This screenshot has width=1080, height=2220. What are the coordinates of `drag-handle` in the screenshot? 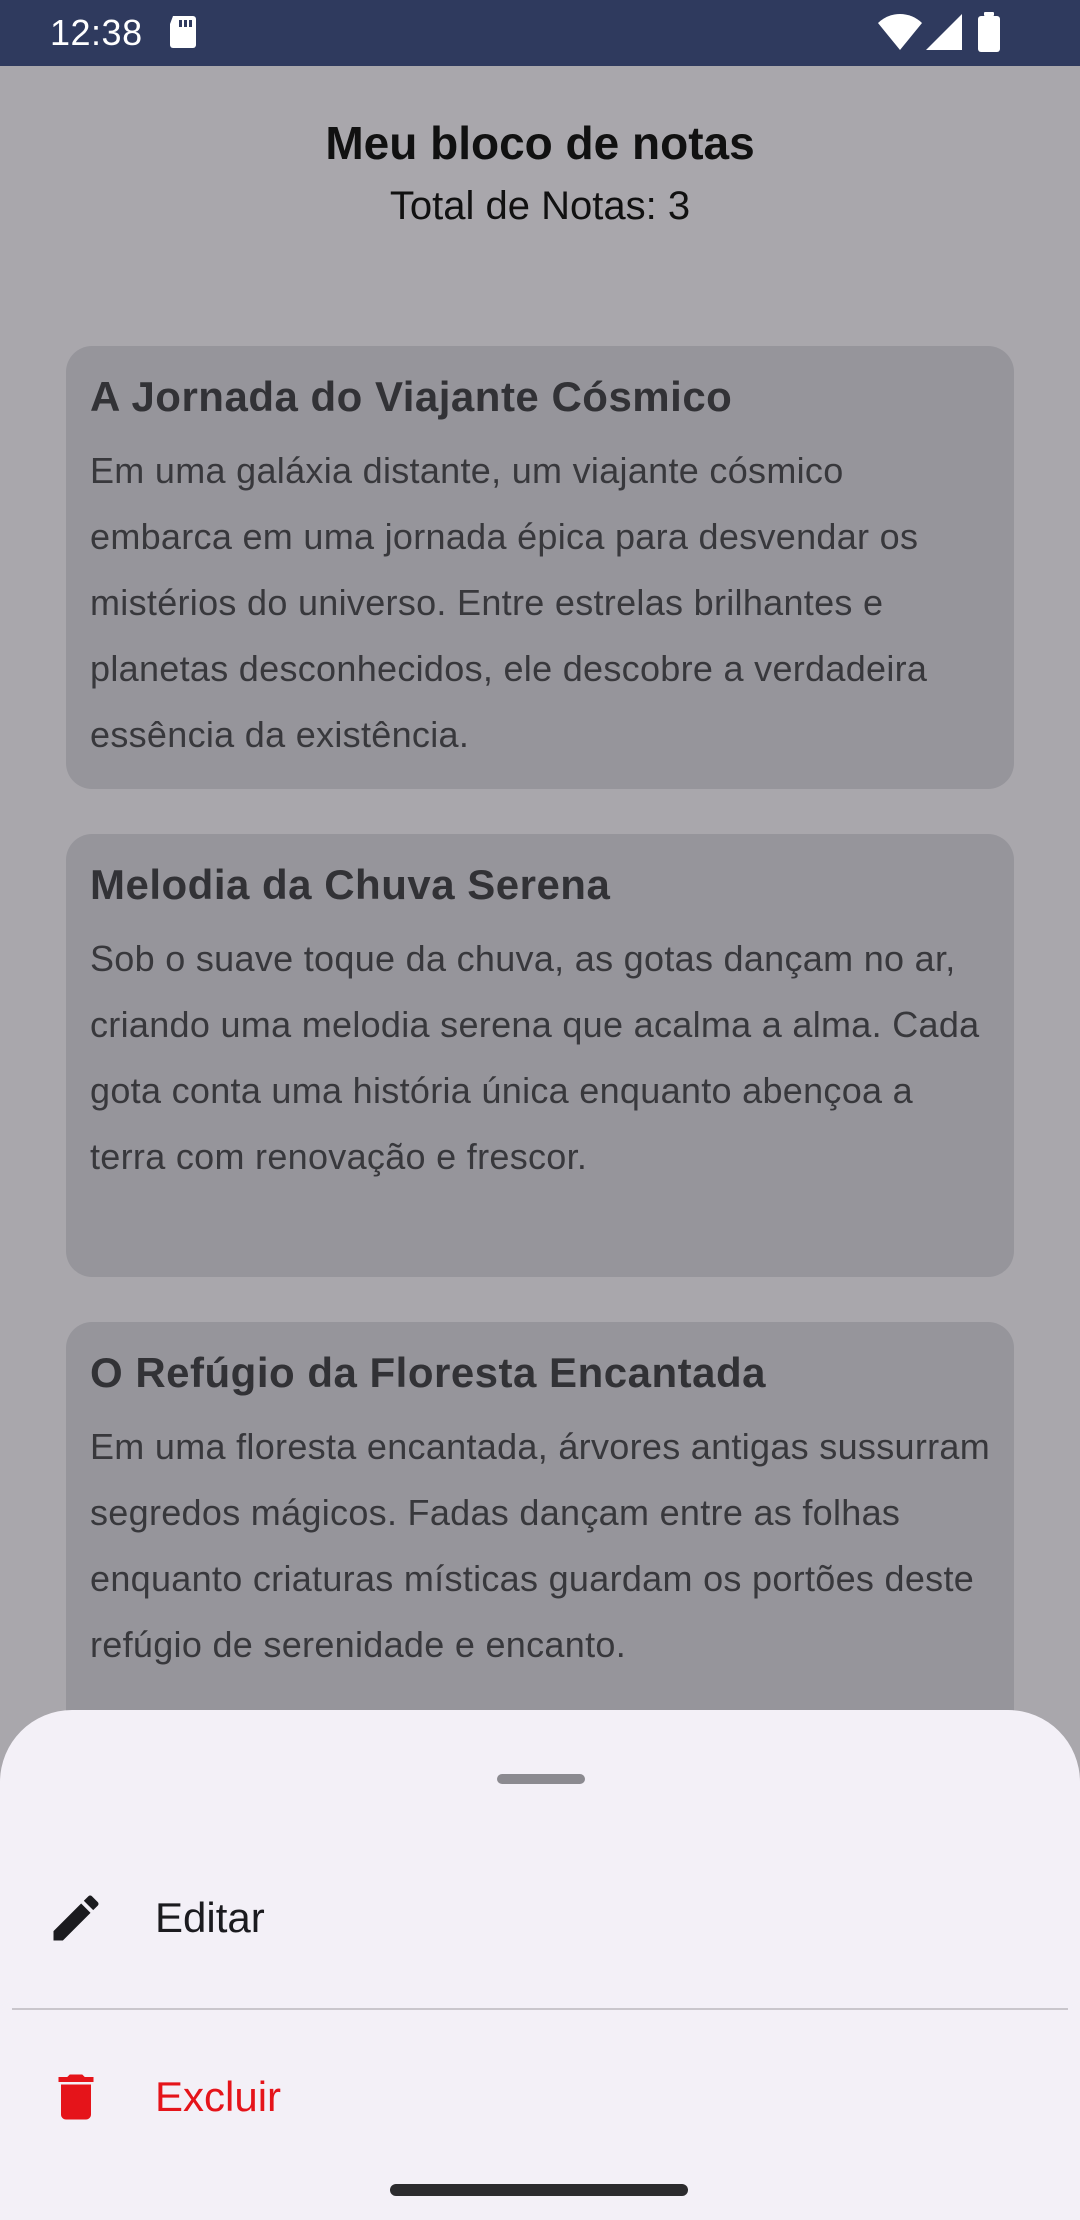 It's located at (541, 1779).